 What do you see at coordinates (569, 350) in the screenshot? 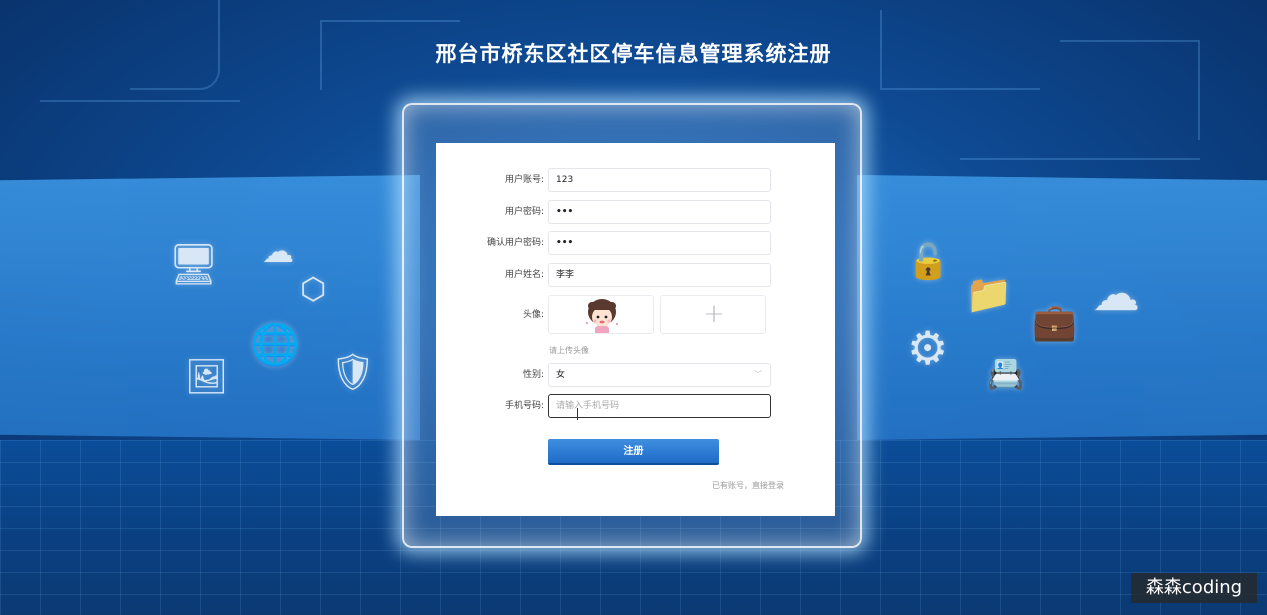
I see `avatar-hint: 请上传头像` at bounding box center [569, 350].